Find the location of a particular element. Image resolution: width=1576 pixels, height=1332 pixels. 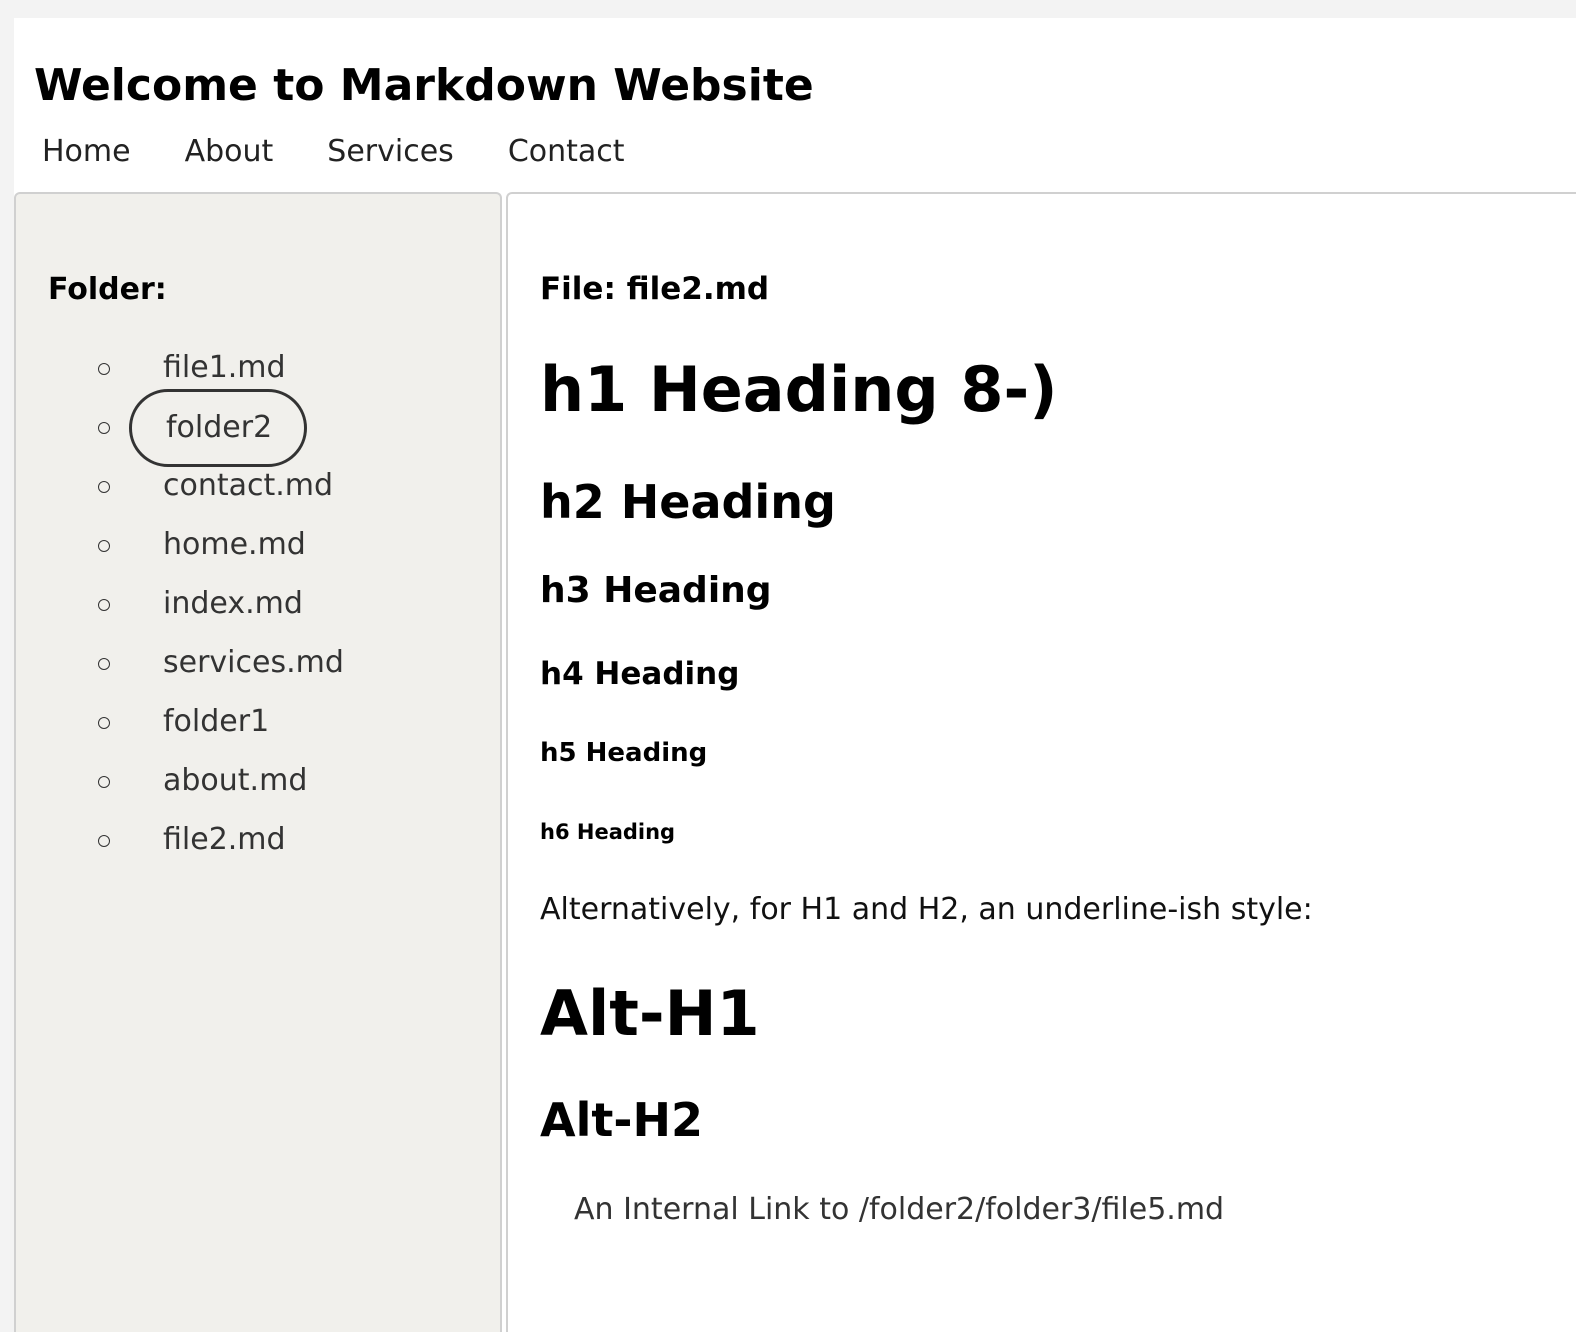

site-title: Welcome to Markdown Website is located at coordinates (424, 85).